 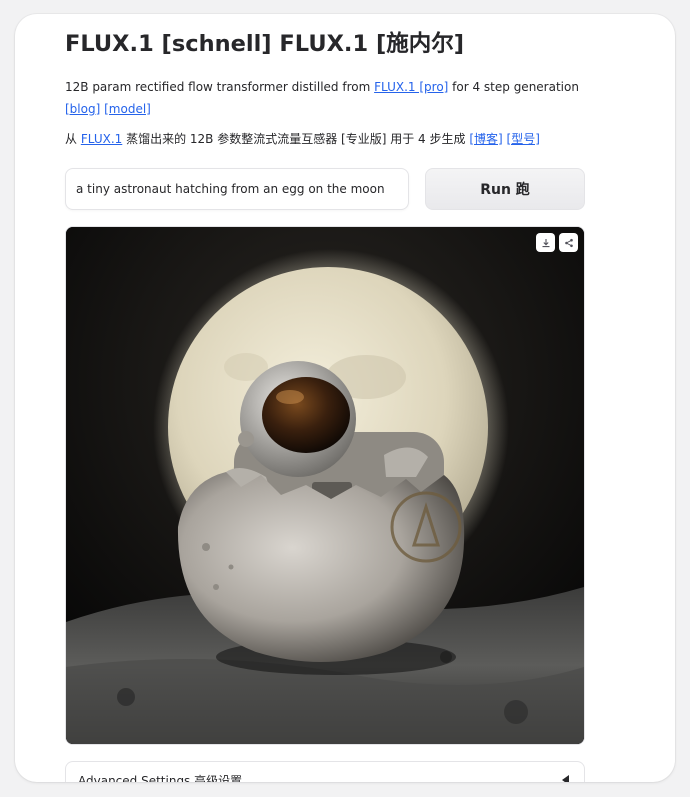 What do you see at coordinates (127, 109) in the screenshot?
I see `model-link: [model]` at bounding box center [127, 109].